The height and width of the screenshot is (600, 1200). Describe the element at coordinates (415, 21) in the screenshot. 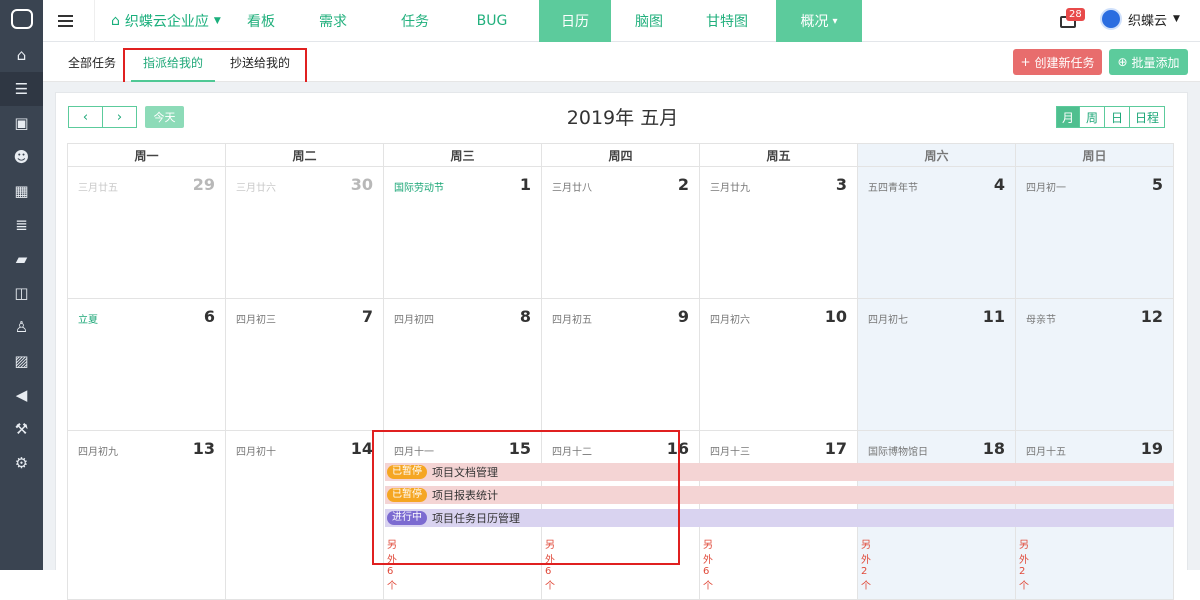

I see `nav-3: 任务` at that location.